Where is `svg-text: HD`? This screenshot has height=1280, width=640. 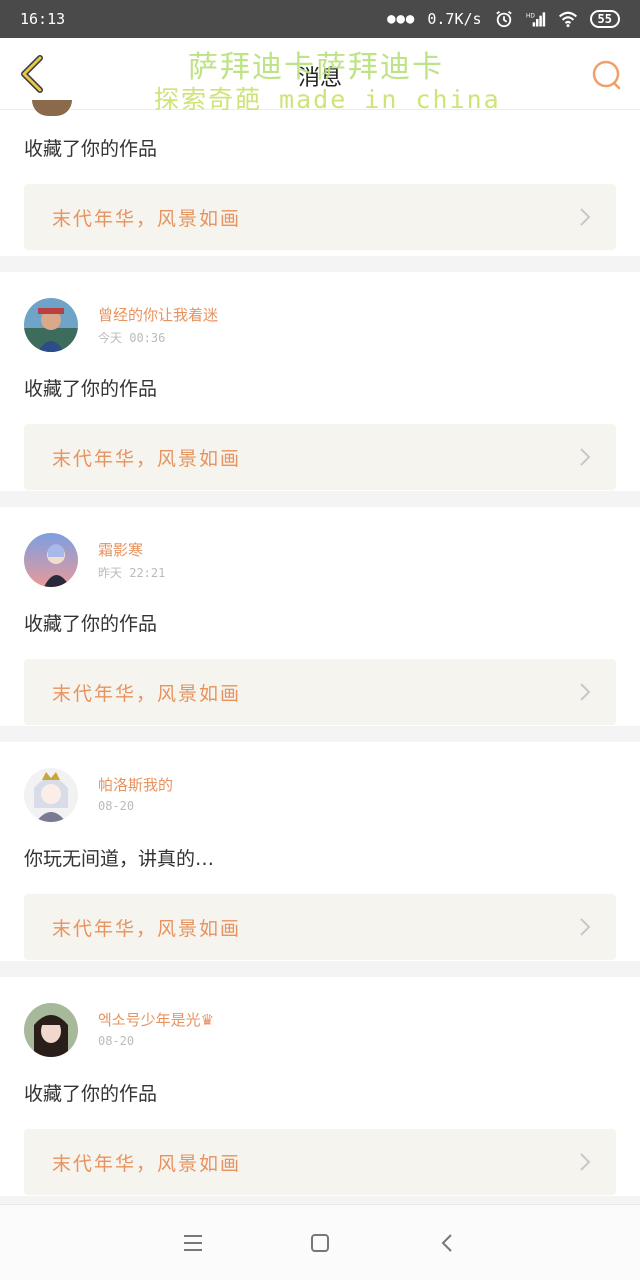
svg-text: HD is located at coordinates (530, 16).